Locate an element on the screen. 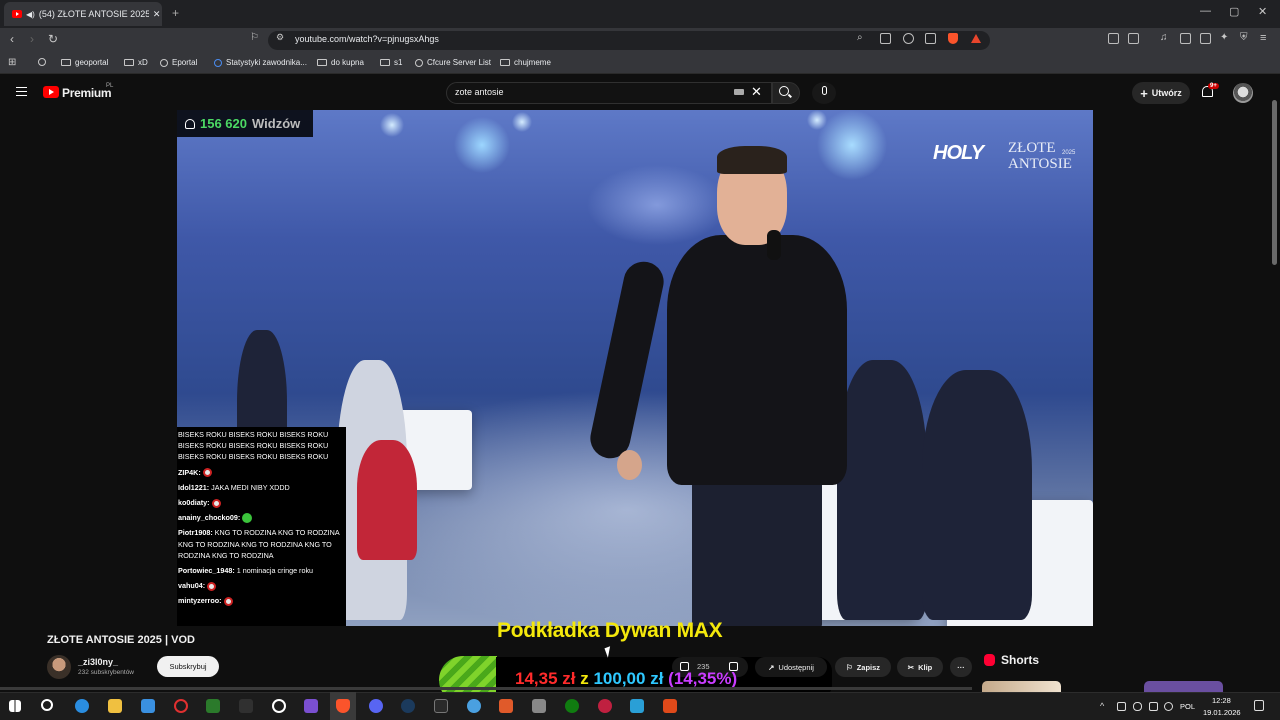  create-label: Utwórz is located at coordinates (1166, 93).